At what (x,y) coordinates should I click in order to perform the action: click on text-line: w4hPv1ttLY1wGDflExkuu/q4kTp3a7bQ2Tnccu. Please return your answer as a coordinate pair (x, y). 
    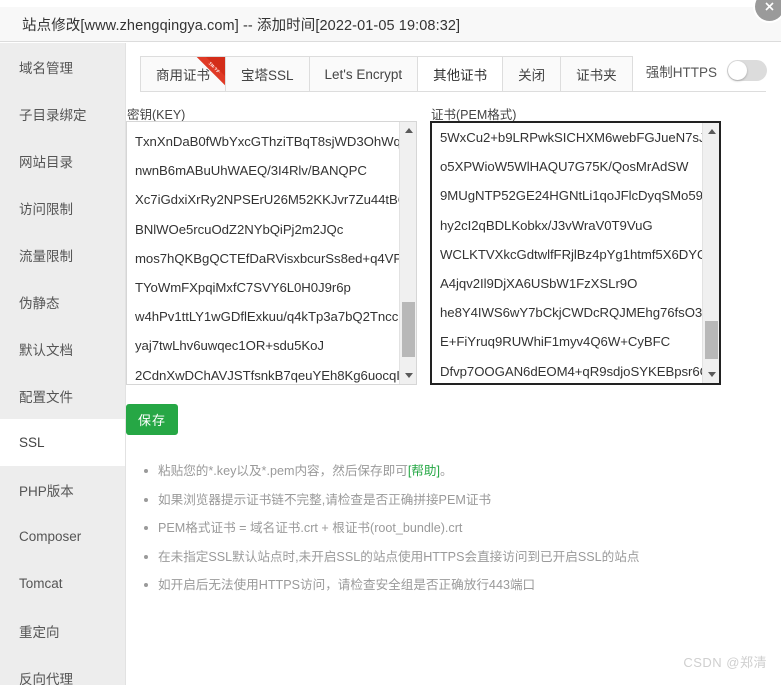
    Looking at the image, I should click on (267, 317).